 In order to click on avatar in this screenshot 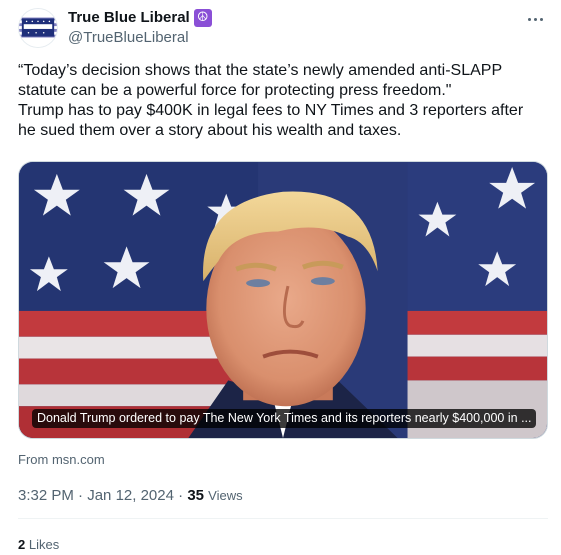, I will do `click(38, 28)`.